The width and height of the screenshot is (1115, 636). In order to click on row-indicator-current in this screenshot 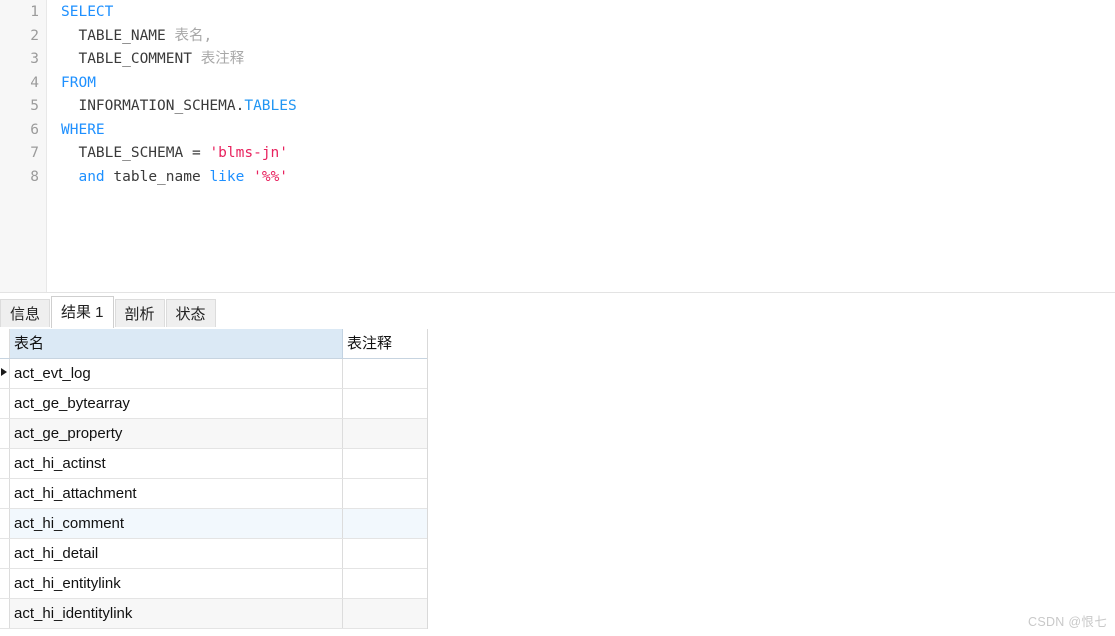, I will do `click(5, 373)`.